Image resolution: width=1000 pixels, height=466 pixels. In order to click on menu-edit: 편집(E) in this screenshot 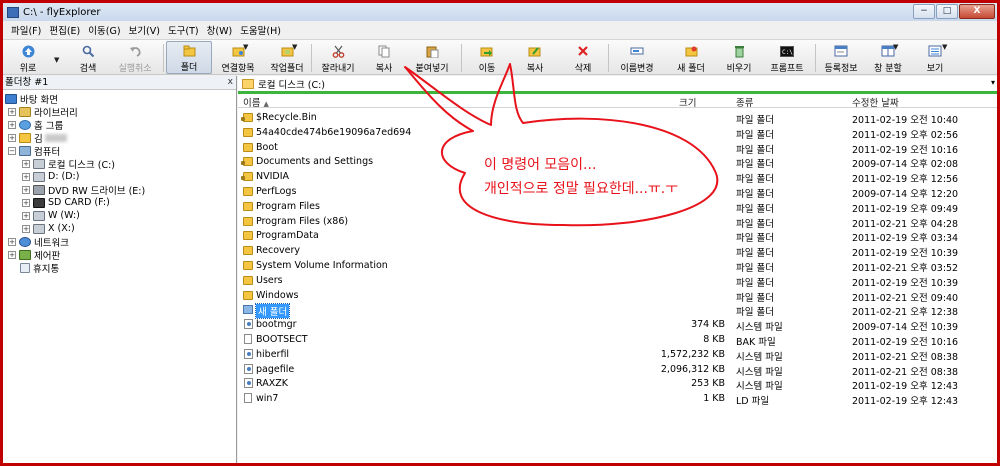, I will do `click(64, 30)`.